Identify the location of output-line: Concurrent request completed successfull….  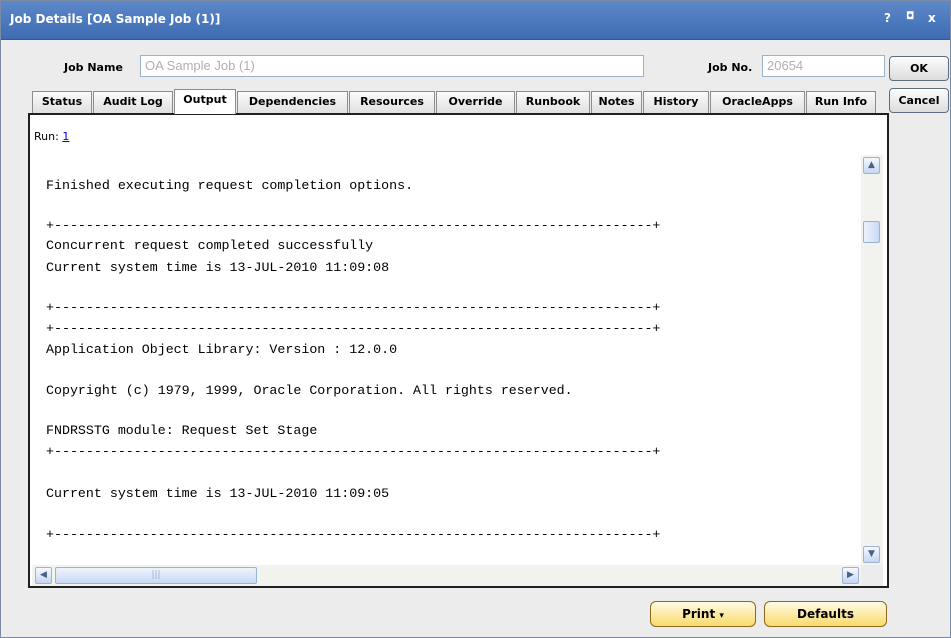
(210, 245).